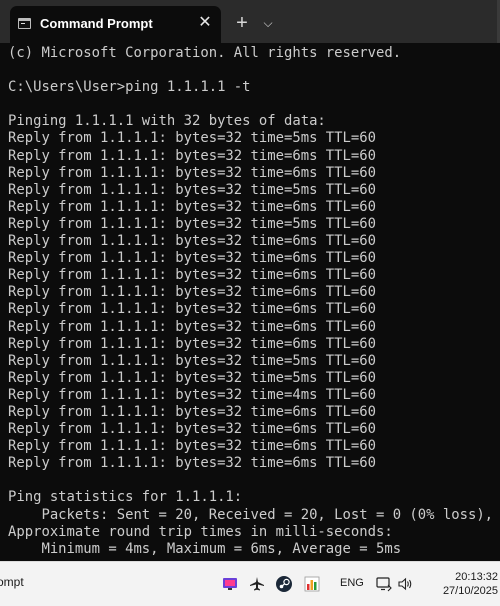 Image resolution: width=500 pixels, height=606 pixels. Describe the element at coordinates (125, 497) in the screenshot. I see `terminal-line: Ping statistics for 1.1.1.1:` at that location.